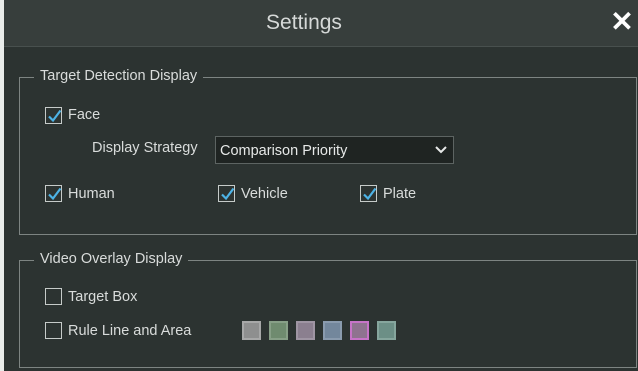 Image resolution: width=638 pixels, height=371 pixels. I want to click on plate-checkbox, so click(368, 193).